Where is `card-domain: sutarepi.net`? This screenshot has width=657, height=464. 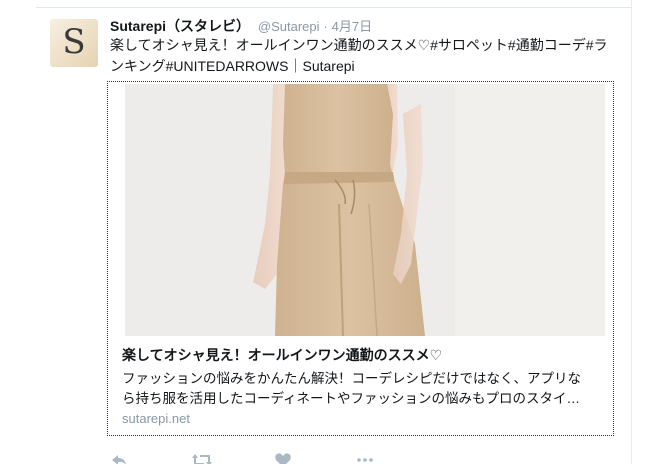
card-domain: sutarepi.net is located at coordinates (156, 418).